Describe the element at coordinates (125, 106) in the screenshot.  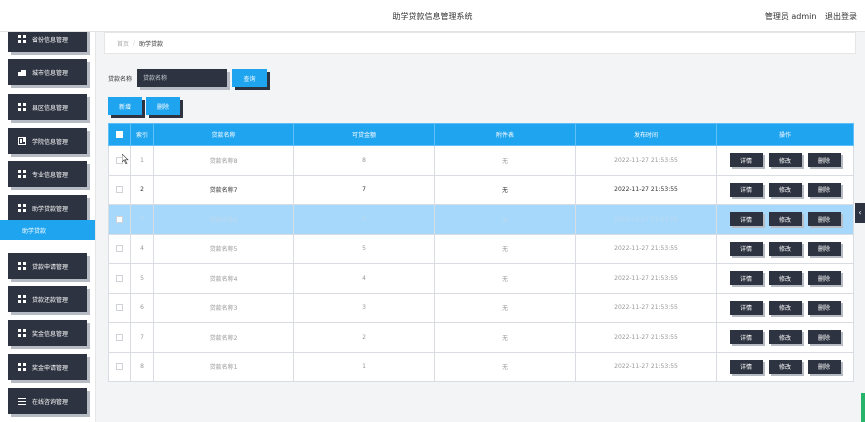
I see `add-button: 新增` at that location.